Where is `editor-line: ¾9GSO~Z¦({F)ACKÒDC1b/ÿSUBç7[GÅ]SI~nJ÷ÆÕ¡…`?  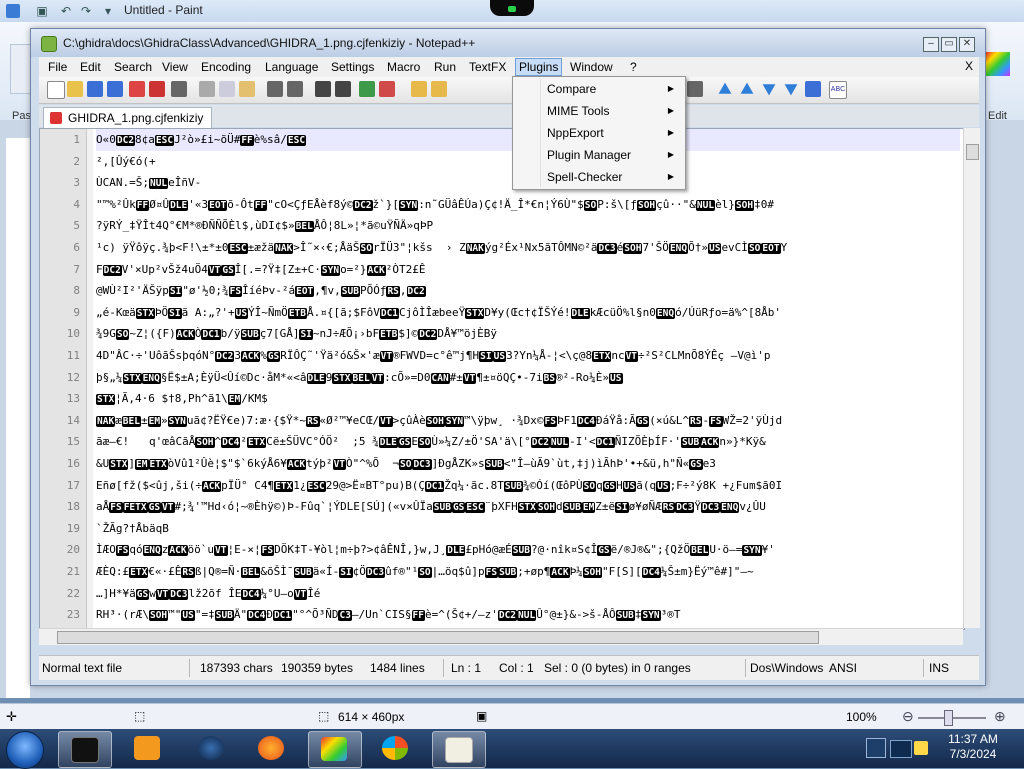
editor-line: ¾9GSO~Z¦({F)ACKÒDC1b/ÿSUBç7[GÅ]SI~nJ÷ÆÕ¡… is located at coordinates (528, 334).